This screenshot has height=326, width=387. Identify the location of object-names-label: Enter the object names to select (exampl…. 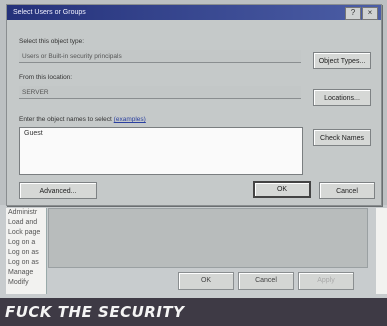
(82, 119).